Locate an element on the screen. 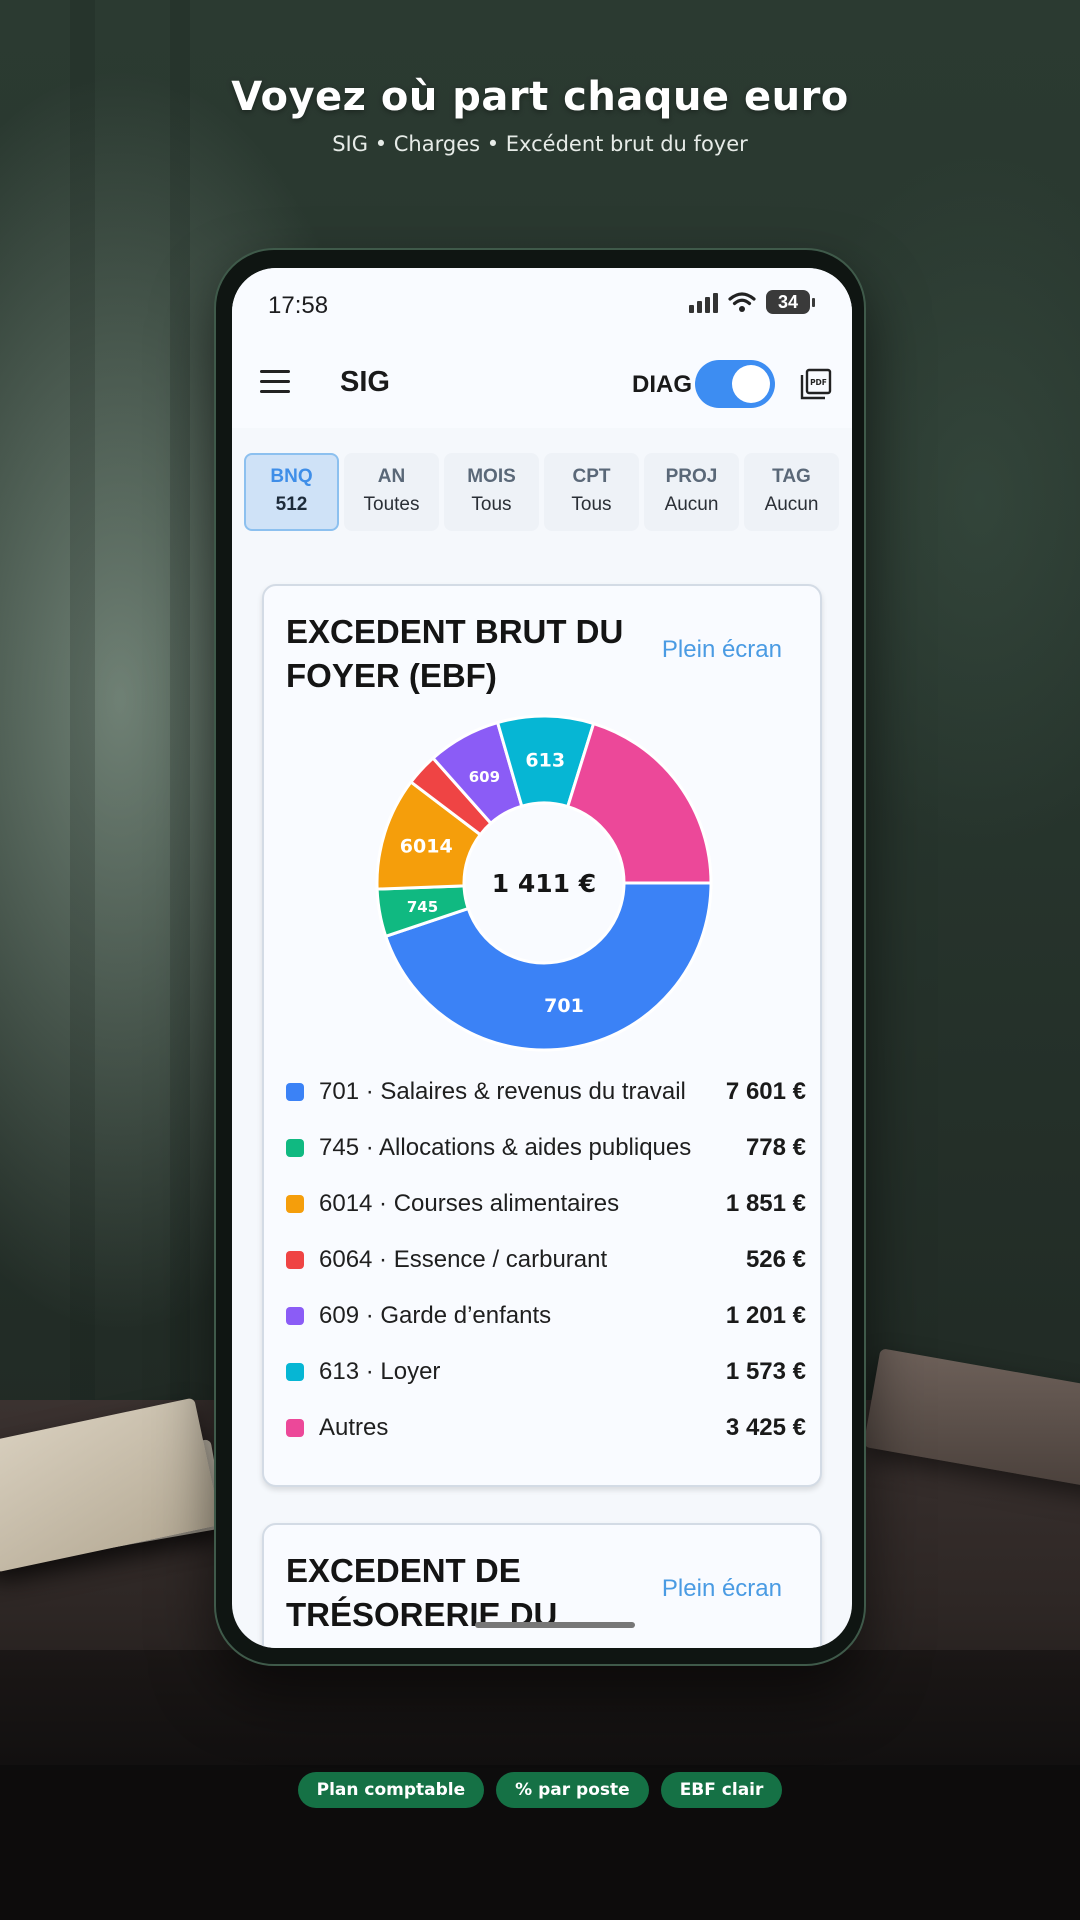 The height and width of the screenshot is (1920, 1080). donut-slice-autres is located at coordinates (639, 803).